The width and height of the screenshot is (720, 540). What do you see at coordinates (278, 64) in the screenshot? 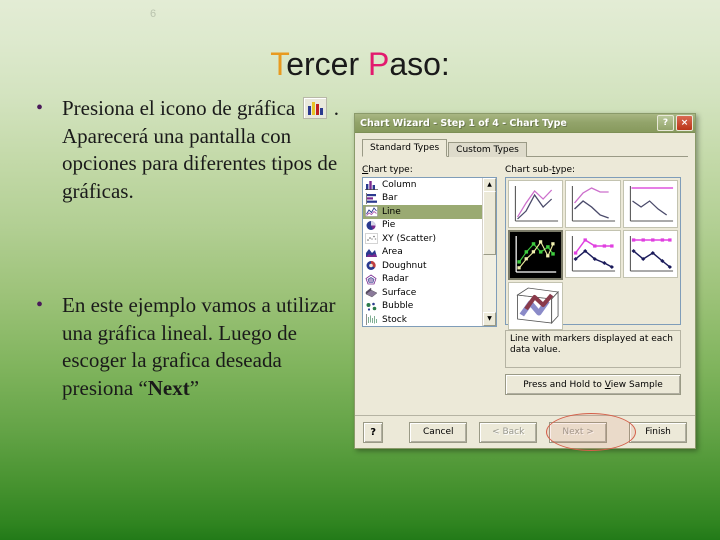
I see `title-cap-t: T` at bounding box center [278, 64].